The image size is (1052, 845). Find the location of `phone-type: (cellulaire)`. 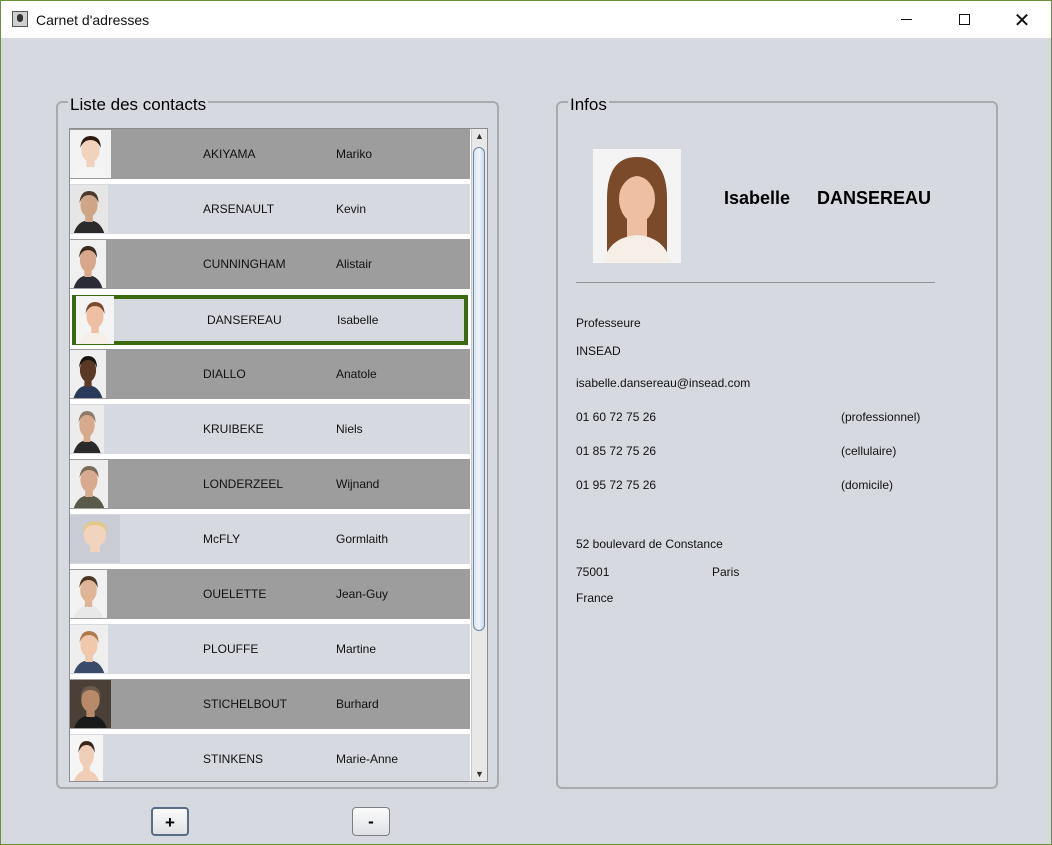

phone-type: (cellulaire) is located at coordinates (869, 451).